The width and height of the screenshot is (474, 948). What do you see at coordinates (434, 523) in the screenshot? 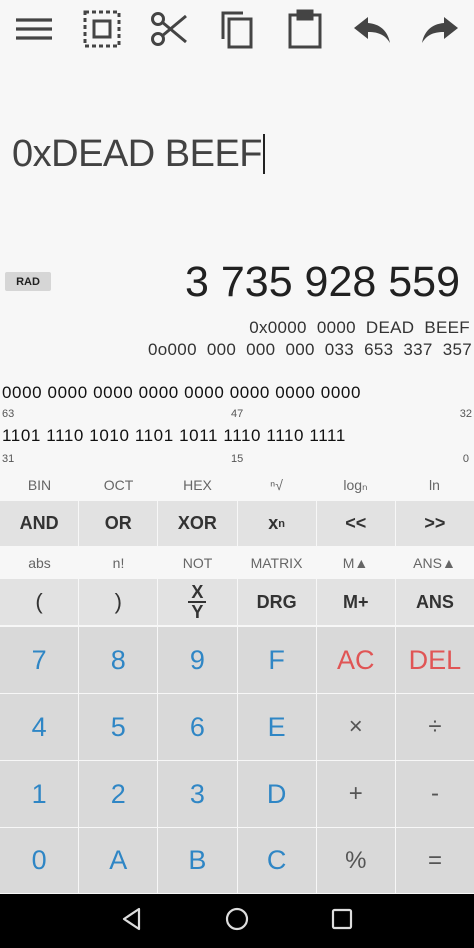
I see `shift-right-button: >>` at bounding box center [434, 523].